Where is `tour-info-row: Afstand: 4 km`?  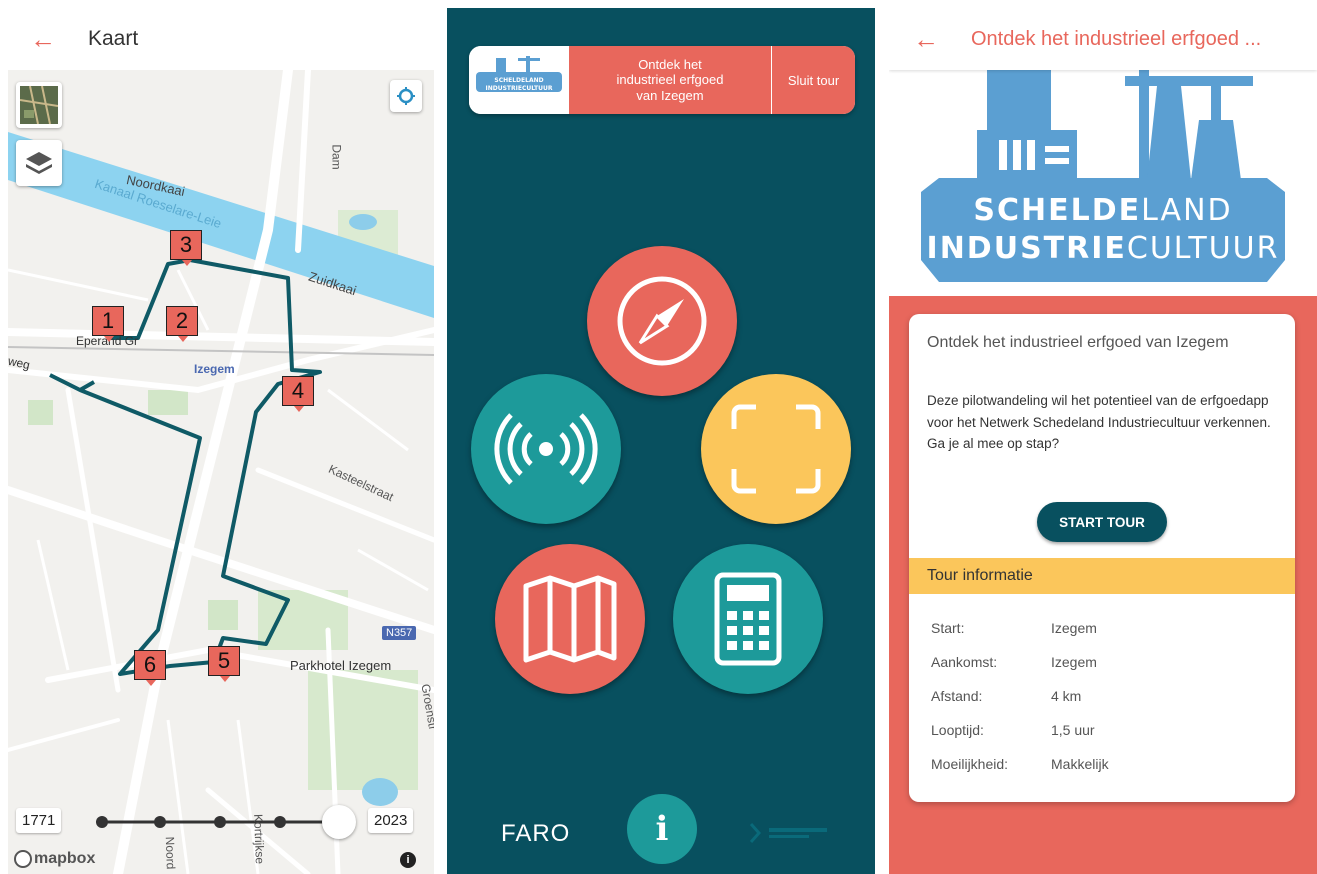
tour-info-row: Afstand: 4 km is located at coordinates (1006, 696).